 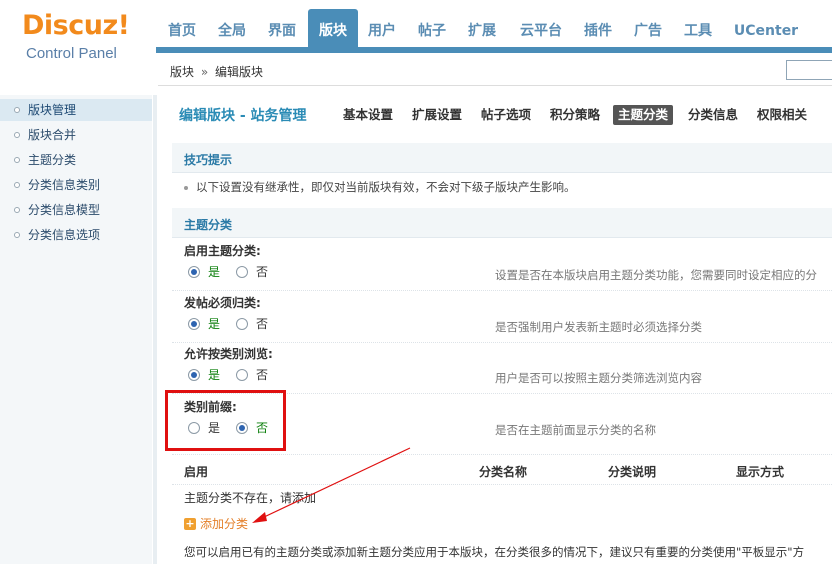 I want to click on tab-sort-info: 分类信息, so click(x=713, y=115).